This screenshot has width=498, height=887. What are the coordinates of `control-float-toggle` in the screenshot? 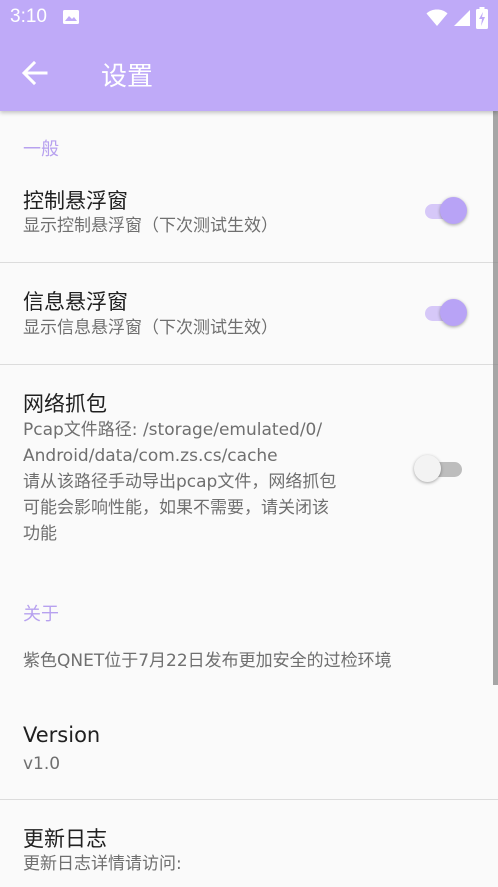 It's located at (446, 211).